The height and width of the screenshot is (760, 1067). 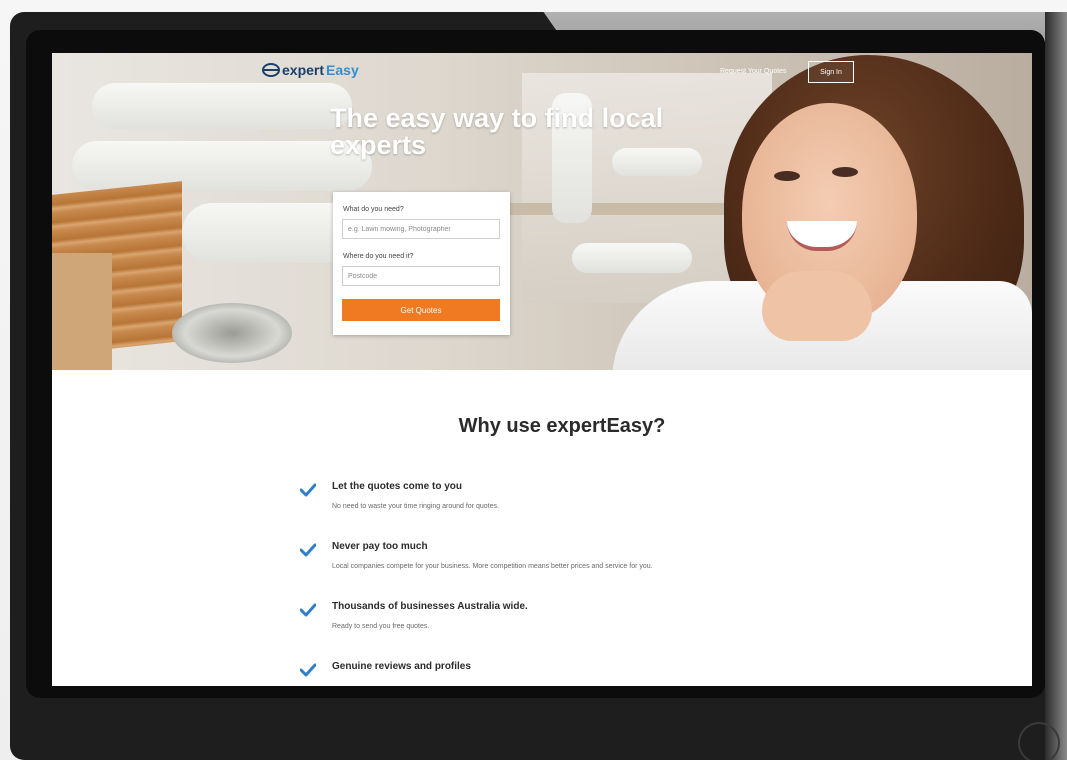 I want to click on benefit-title: Never pay too much, so click(x=380, y=546).